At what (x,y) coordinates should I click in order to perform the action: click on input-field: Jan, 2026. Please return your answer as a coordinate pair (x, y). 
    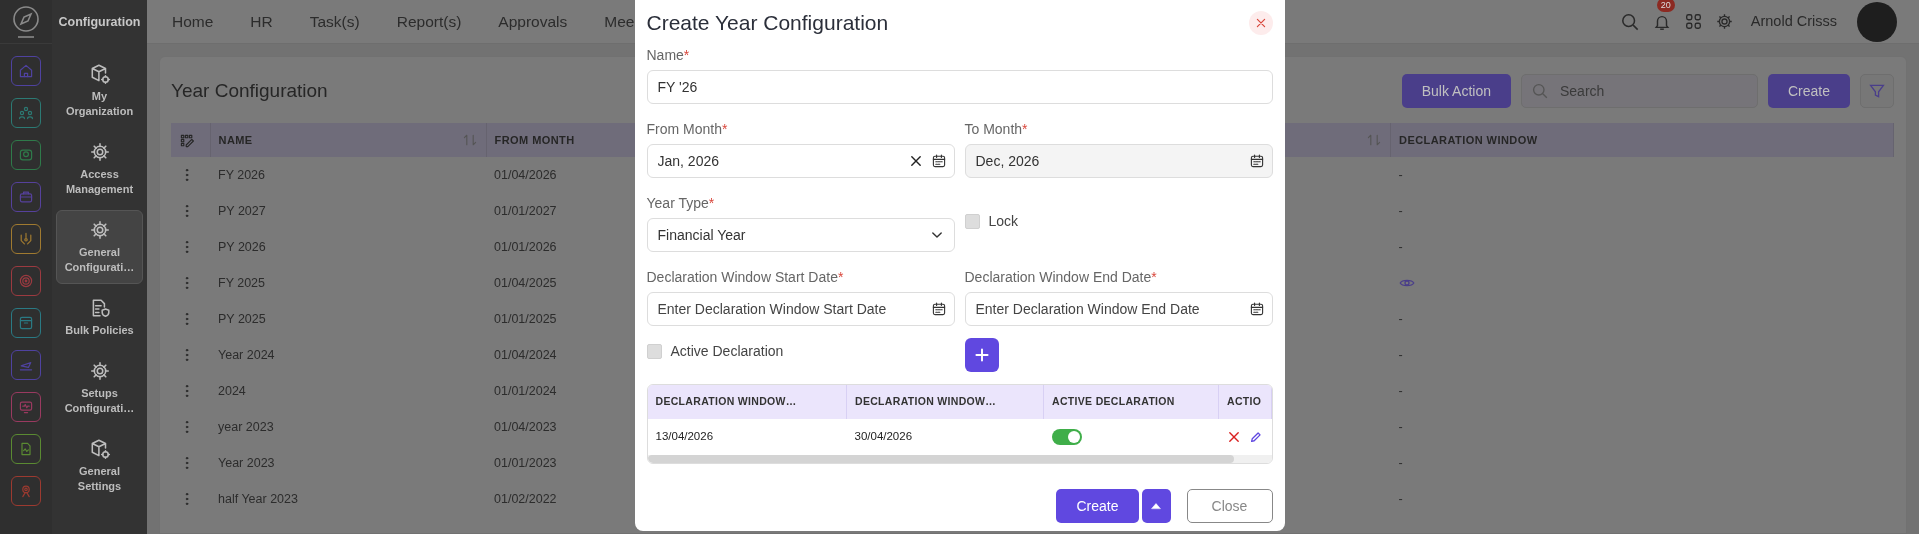
    Looking at the image, I should click on (800, 161).